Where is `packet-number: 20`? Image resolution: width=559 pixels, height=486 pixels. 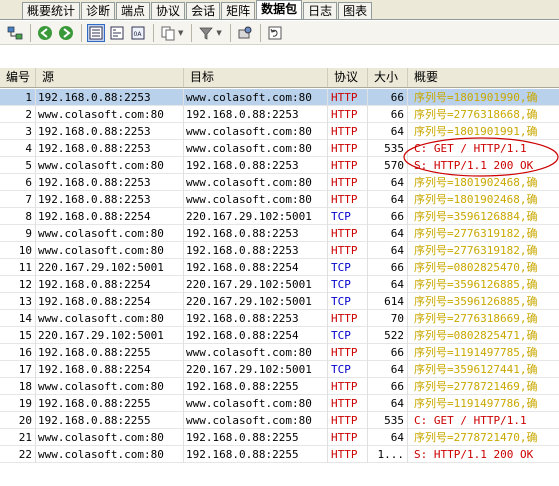
packet-number: 20 is located at coordinates (18, 420).